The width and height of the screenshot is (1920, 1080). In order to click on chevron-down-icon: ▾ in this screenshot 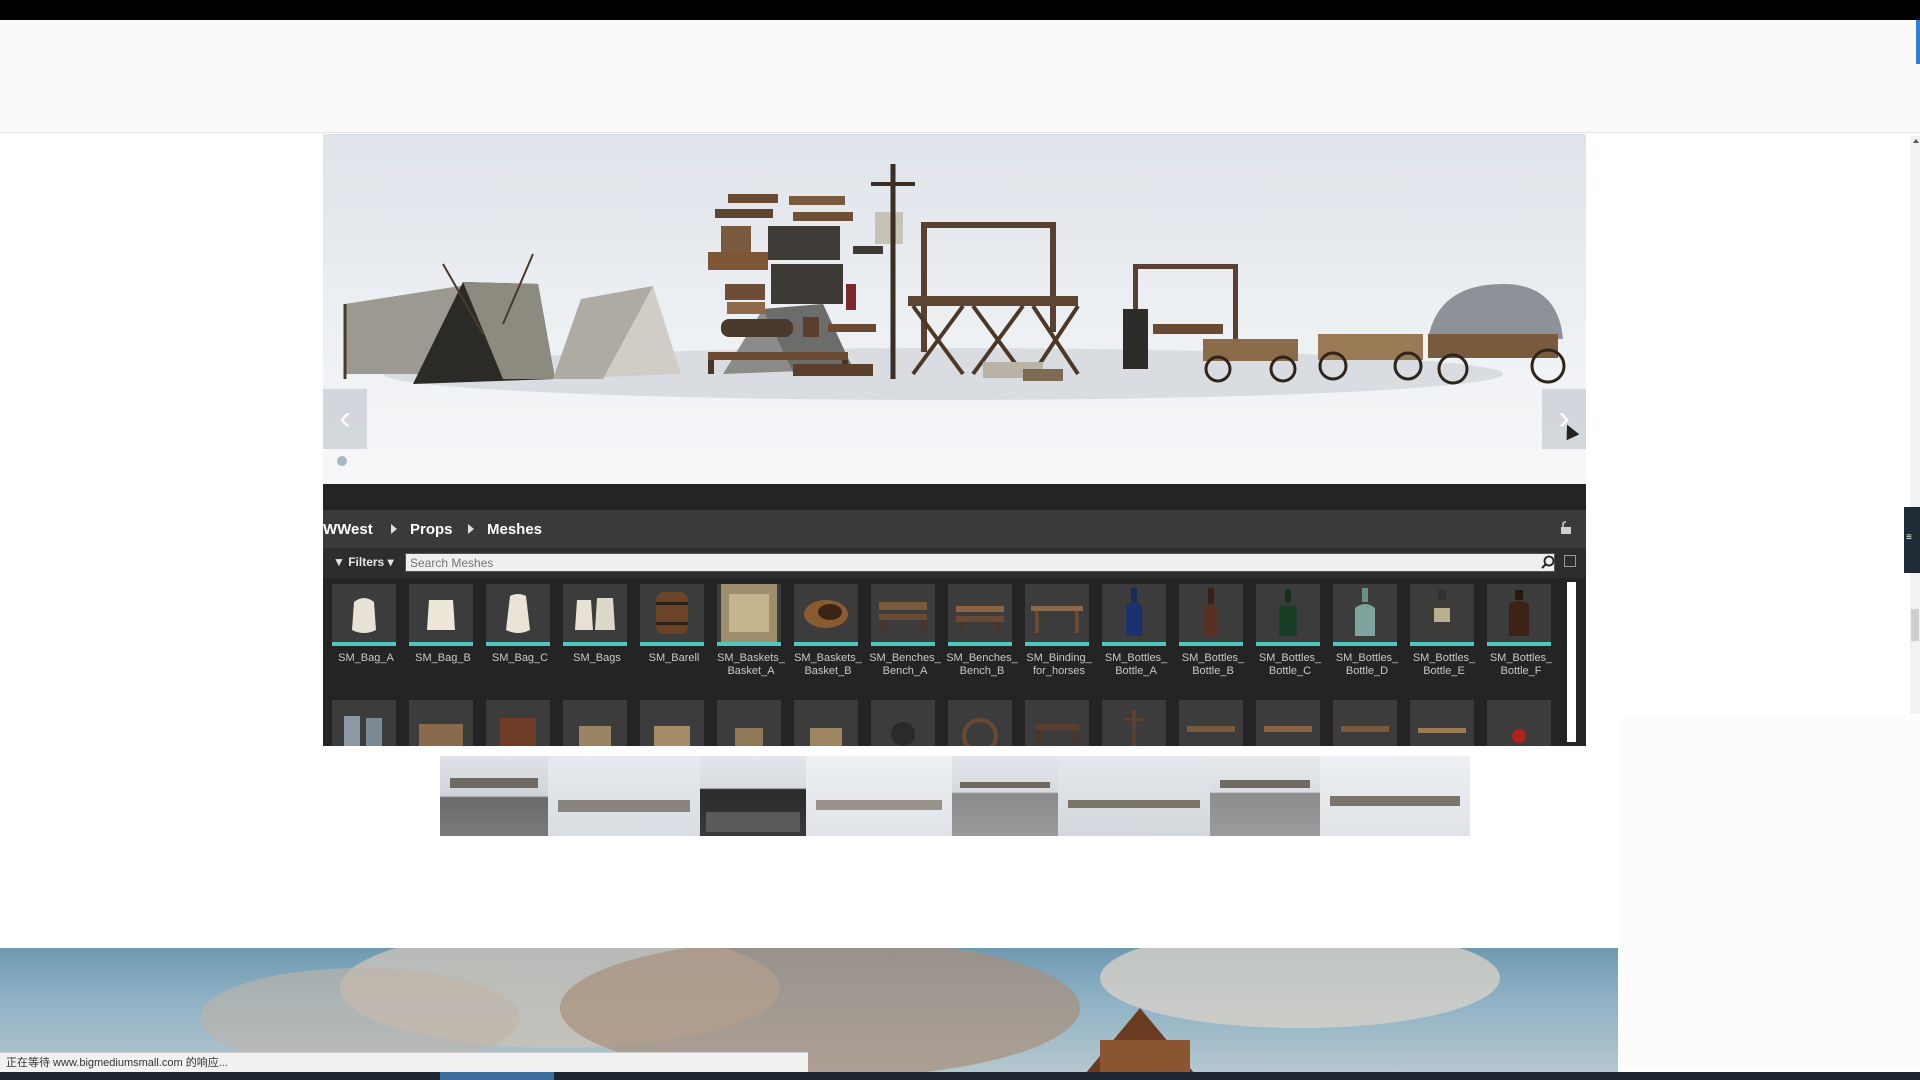, I will do `click(389, 562)`.